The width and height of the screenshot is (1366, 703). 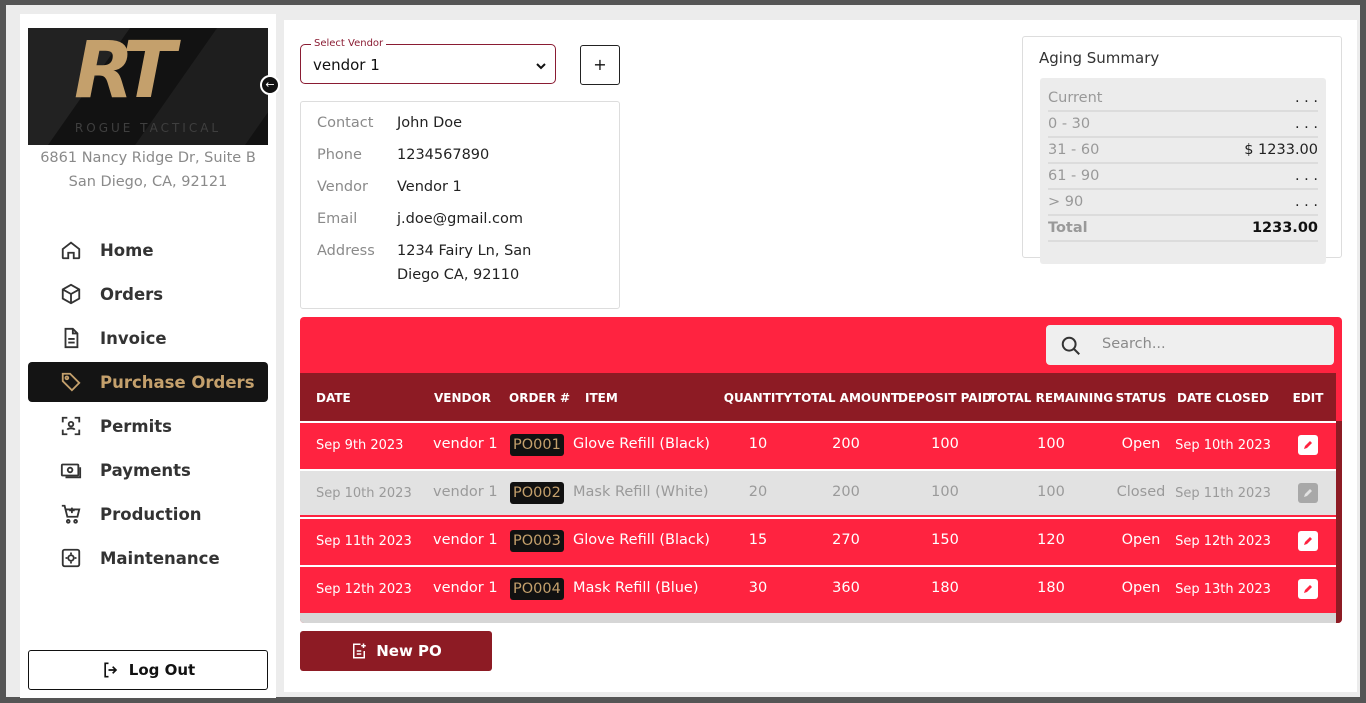 What do you see at coordinates (945, 588) in the screenshot?
I see `cell-deposit-paid: 180` at bounding box center [945, 588].